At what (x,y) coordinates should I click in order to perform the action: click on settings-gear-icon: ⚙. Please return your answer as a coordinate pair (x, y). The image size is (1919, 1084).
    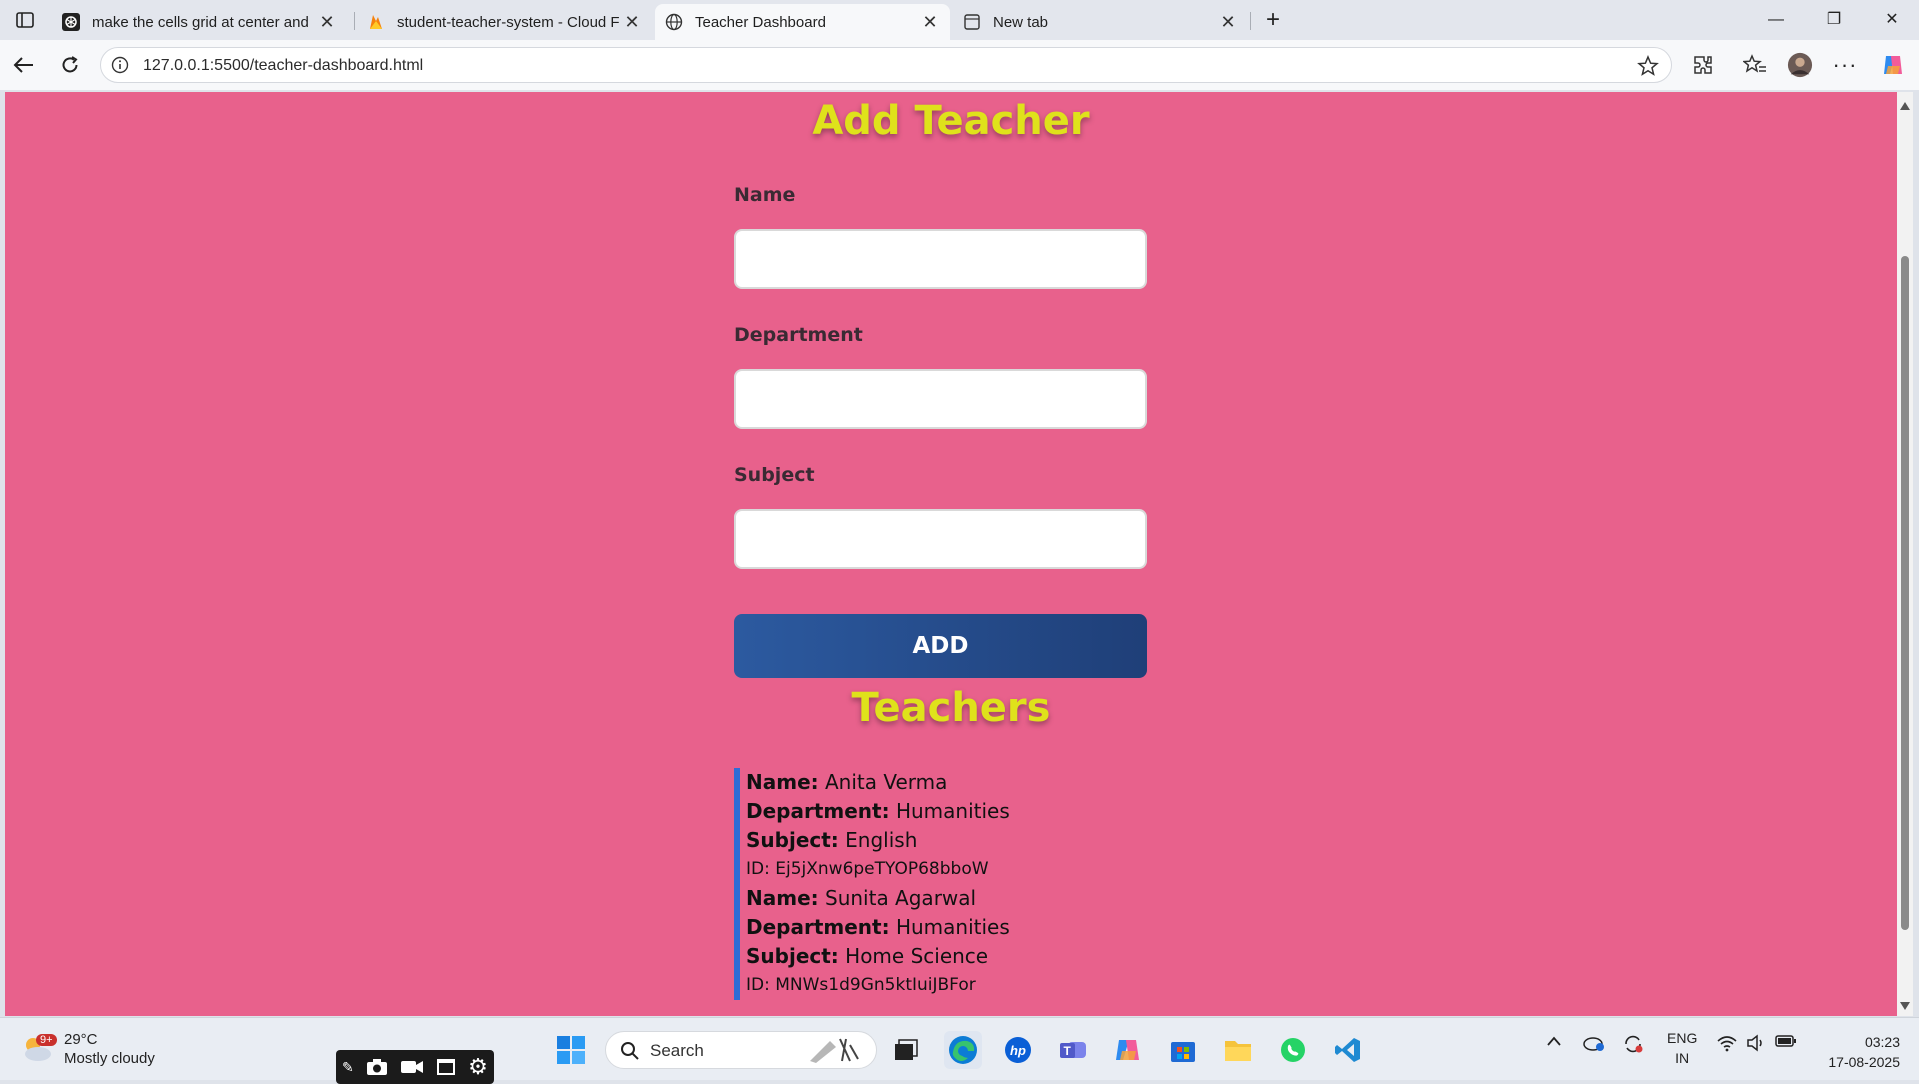
    Looking at the image, I should click on (478, 1067).